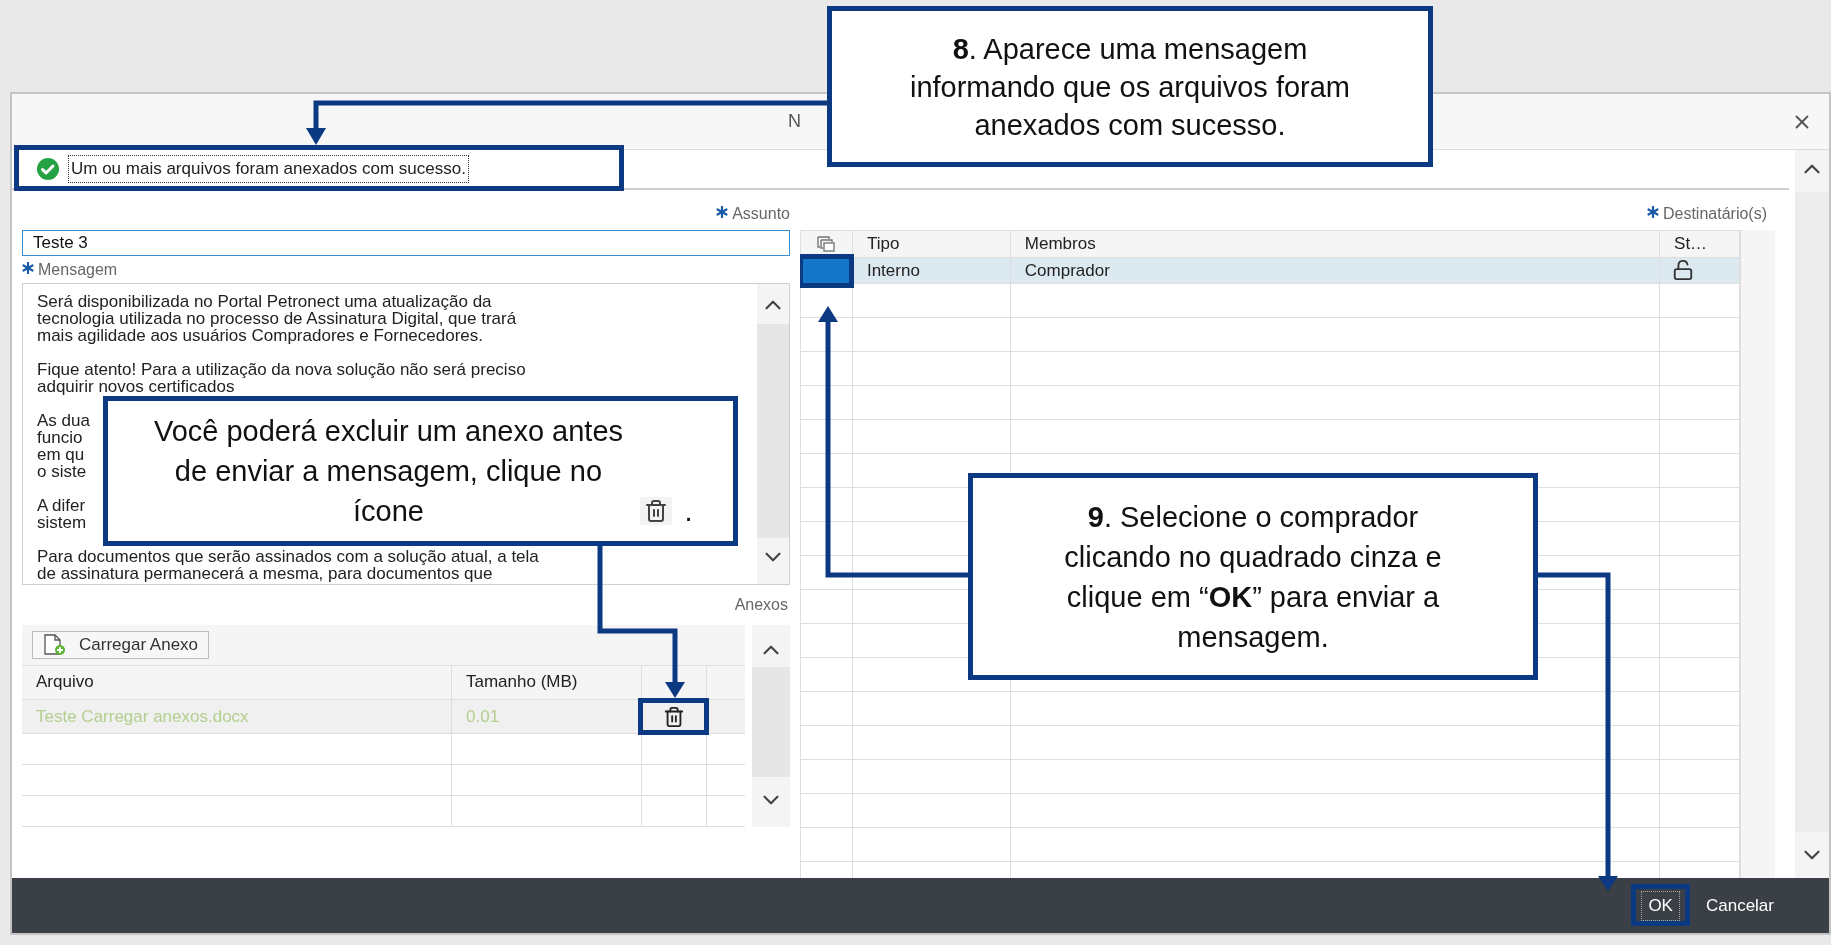  What do you see at coordinates (62, 471) in the screenshot?
I see `message-line: o siste` at bounding box center [62, 471].